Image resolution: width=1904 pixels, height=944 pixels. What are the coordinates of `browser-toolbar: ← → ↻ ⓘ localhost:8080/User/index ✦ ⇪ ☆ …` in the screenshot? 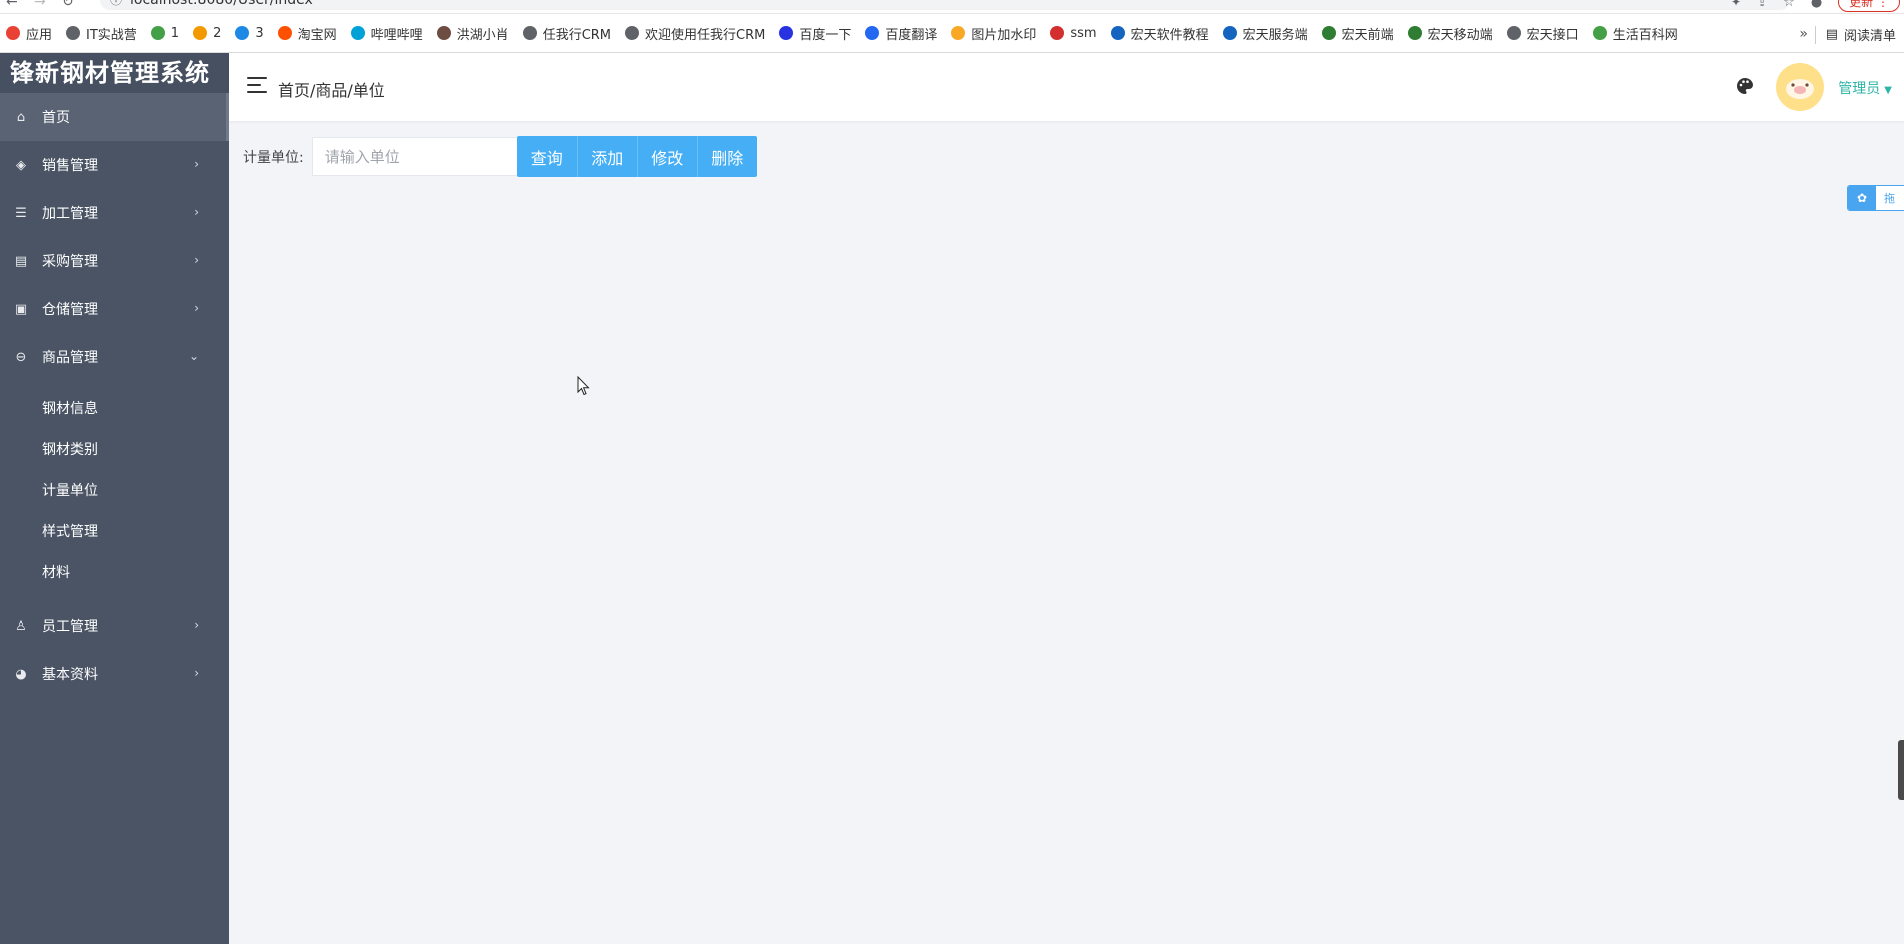 It's located at (952, 7).